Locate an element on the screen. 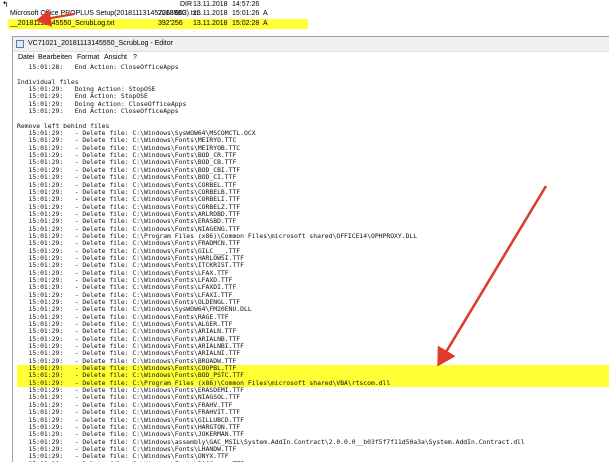 The height and width of the screenshot is (462, 609). menu-help: ? is located at coordinates (135, 57).